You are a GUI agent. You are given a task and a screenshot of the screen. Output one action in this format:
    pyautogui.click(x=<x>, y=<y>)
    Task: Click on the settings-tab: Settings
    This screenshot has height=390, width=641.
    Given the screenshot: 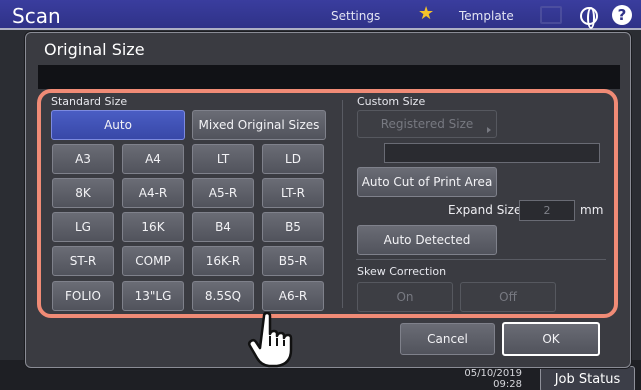 What is the action you would take?
    pyautogui.click(x=355, y=16)
    